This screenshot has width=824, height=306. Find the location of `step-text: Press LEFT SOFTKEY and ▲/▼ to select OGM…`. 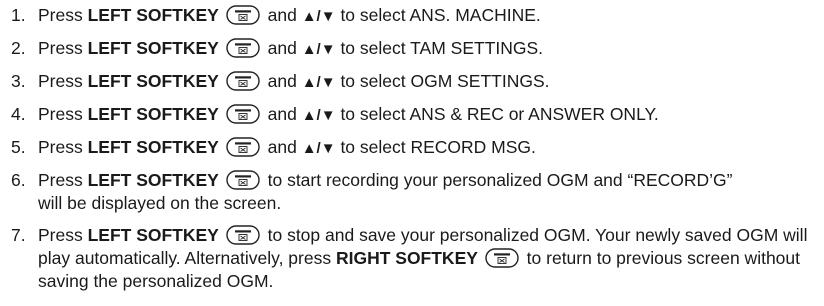

step-text: Press LEFT SOFTKEY and ▲/▼ to select OGM… is located at coordinates (426, 82).